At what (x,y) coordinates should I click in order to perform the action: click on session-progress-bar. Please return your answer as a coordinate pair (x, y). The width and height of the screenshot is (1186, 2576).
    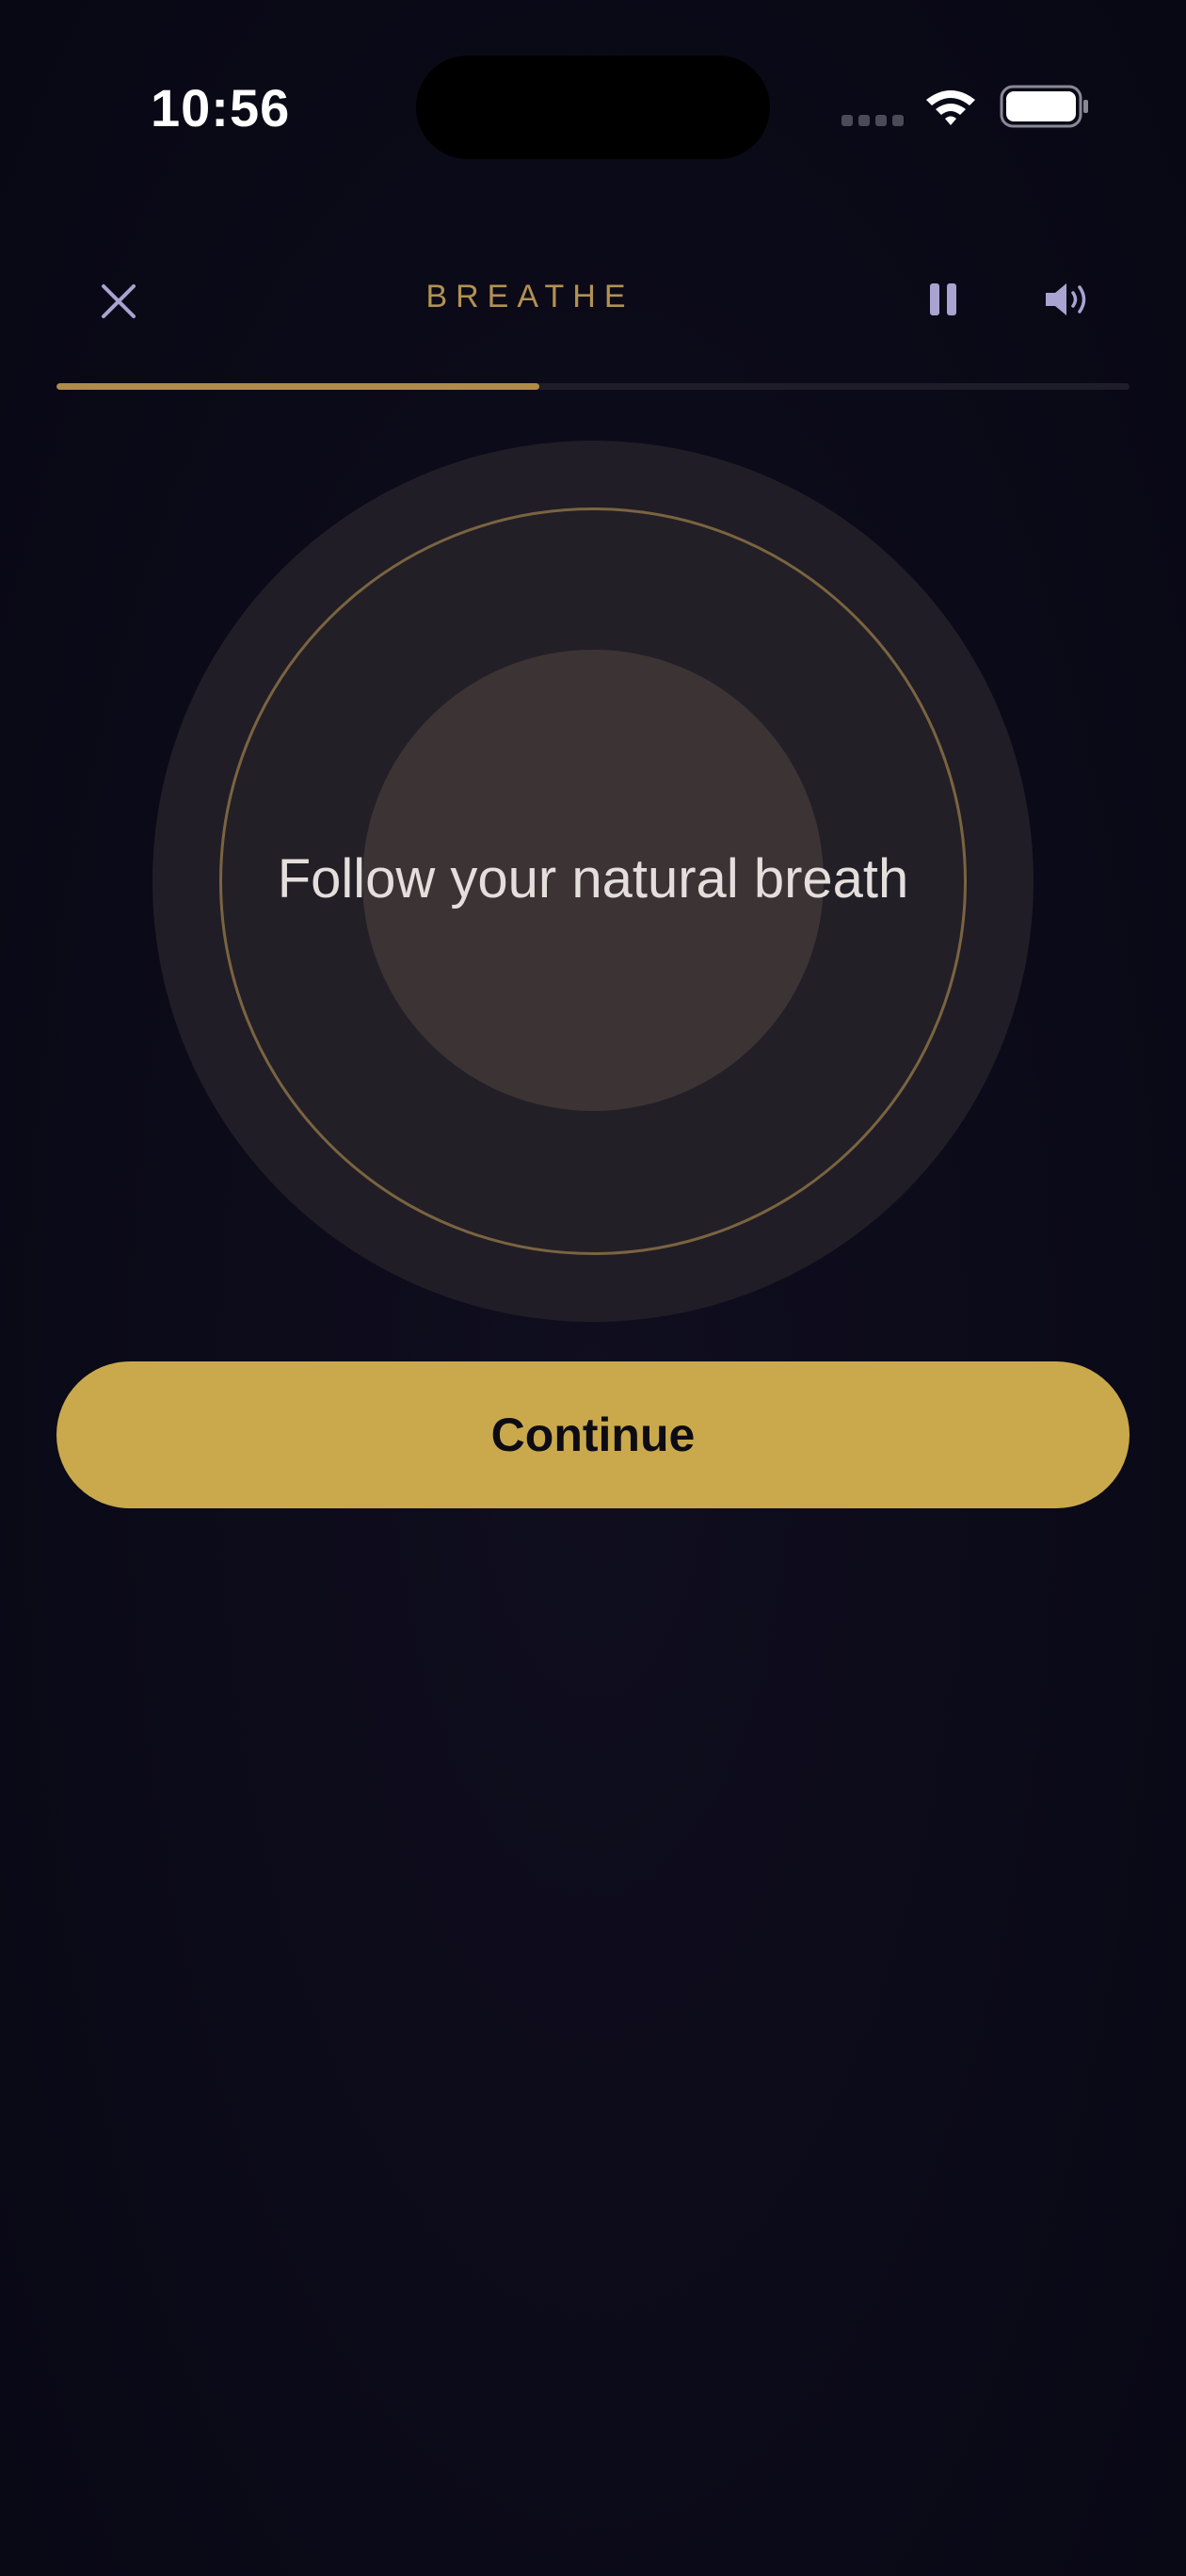
    Looking at the image, I should click on (593, 386).